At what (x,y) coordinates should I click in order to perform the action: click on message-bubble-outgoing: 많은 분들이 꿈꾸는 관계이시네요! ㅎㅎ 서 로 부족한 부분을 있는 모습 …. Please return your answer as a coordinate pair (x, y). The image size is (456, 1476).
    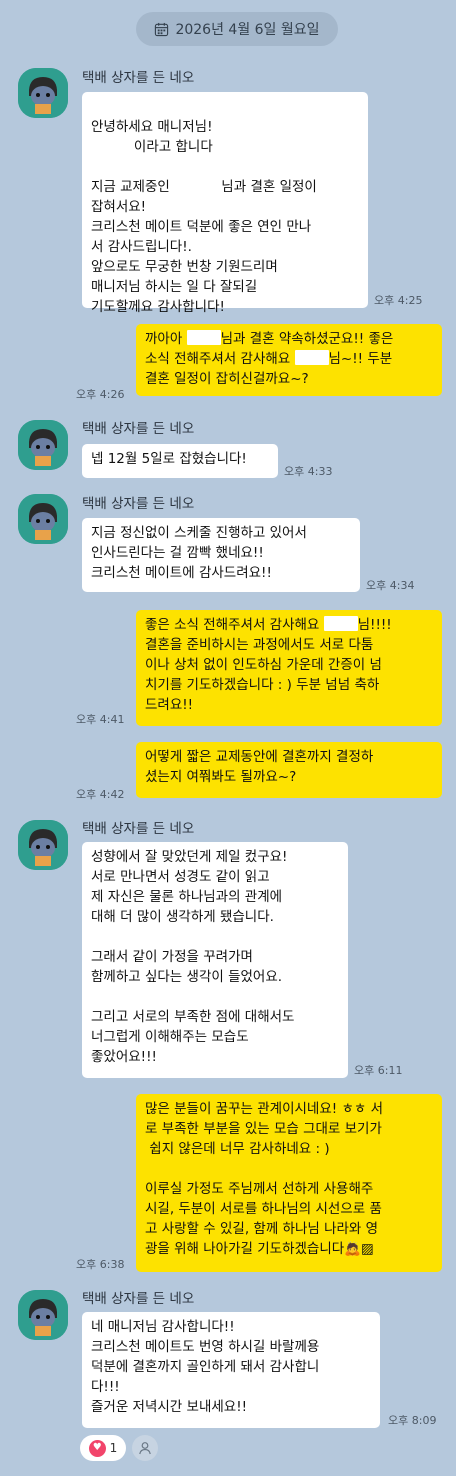
    Looking at the image, I should click on (289, 1183).